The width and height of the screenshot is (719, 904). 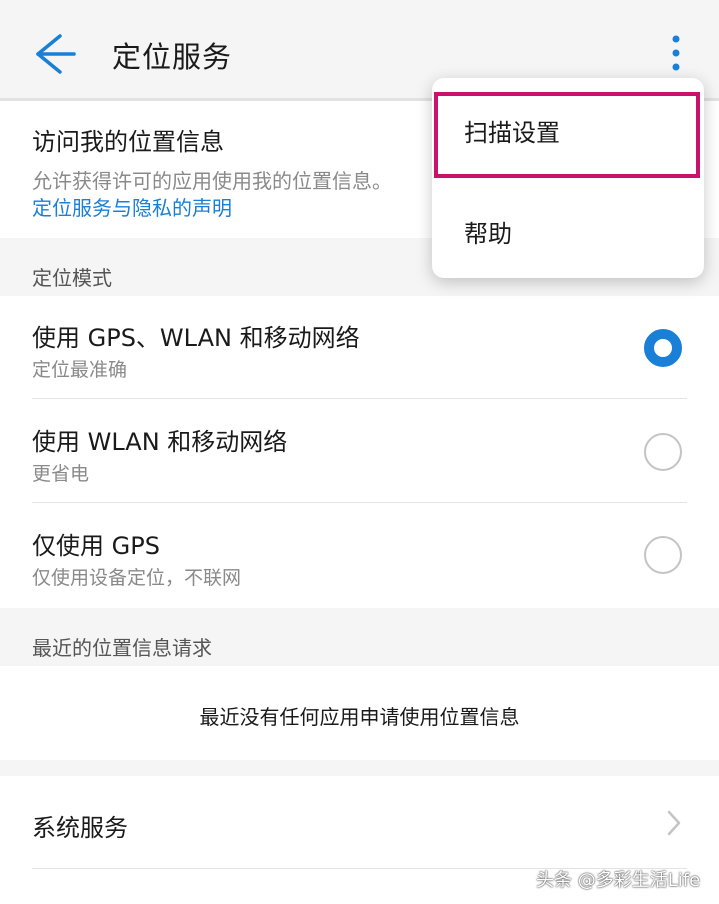 I want to click on mode-option-title: 使用 GPS、WLAN 和移动网络, so click(x=196, y=335).